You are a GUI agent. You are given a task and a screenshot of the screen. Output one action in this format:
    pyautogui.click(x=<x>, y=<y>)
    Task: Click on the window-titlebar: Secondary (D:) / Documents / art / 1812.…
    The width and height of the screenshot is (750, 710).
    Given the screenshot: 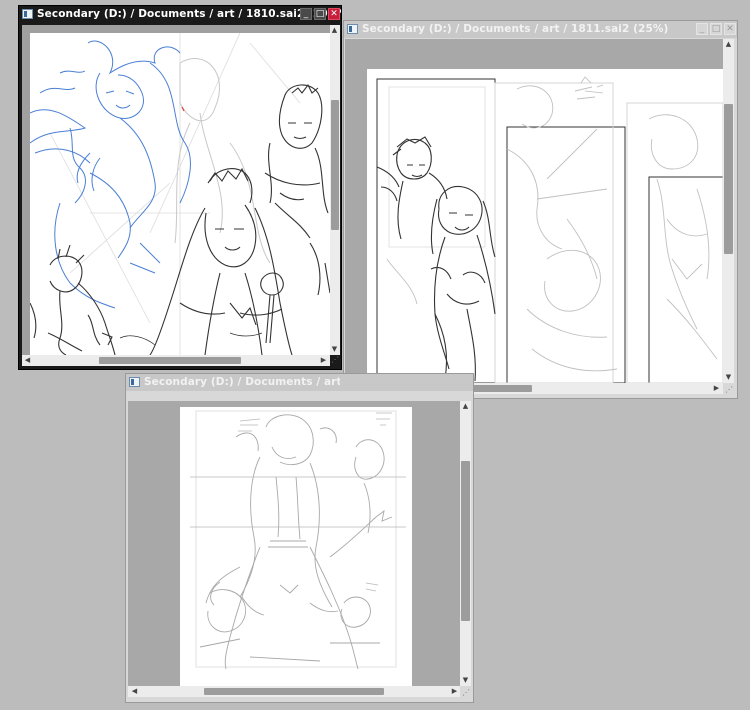 What is the action you would take?
    pyautogui.click(x=299, y=382)
    